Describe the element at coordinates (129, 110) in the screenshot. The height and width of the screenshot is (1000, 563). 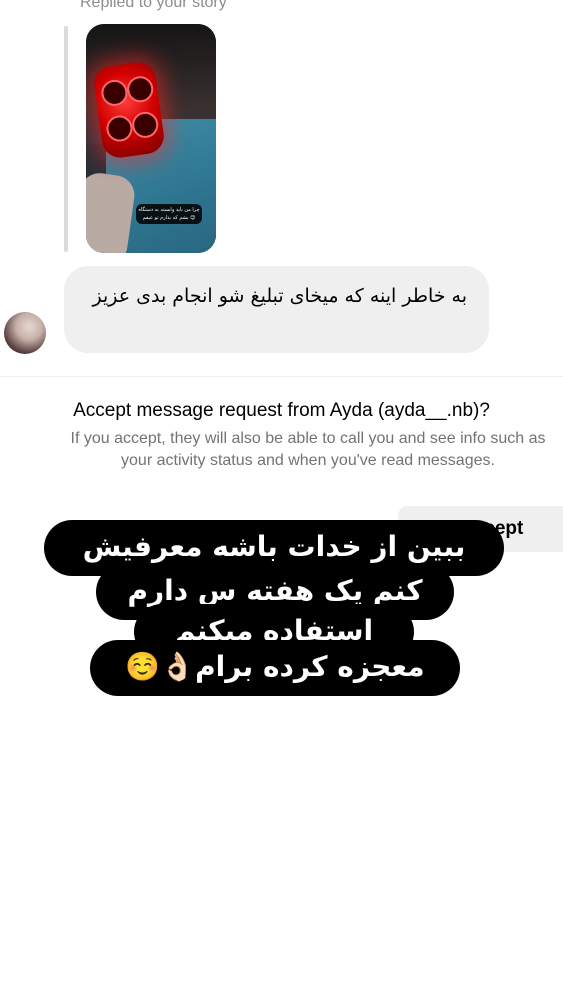
I see `story-red-light-device` at that location.